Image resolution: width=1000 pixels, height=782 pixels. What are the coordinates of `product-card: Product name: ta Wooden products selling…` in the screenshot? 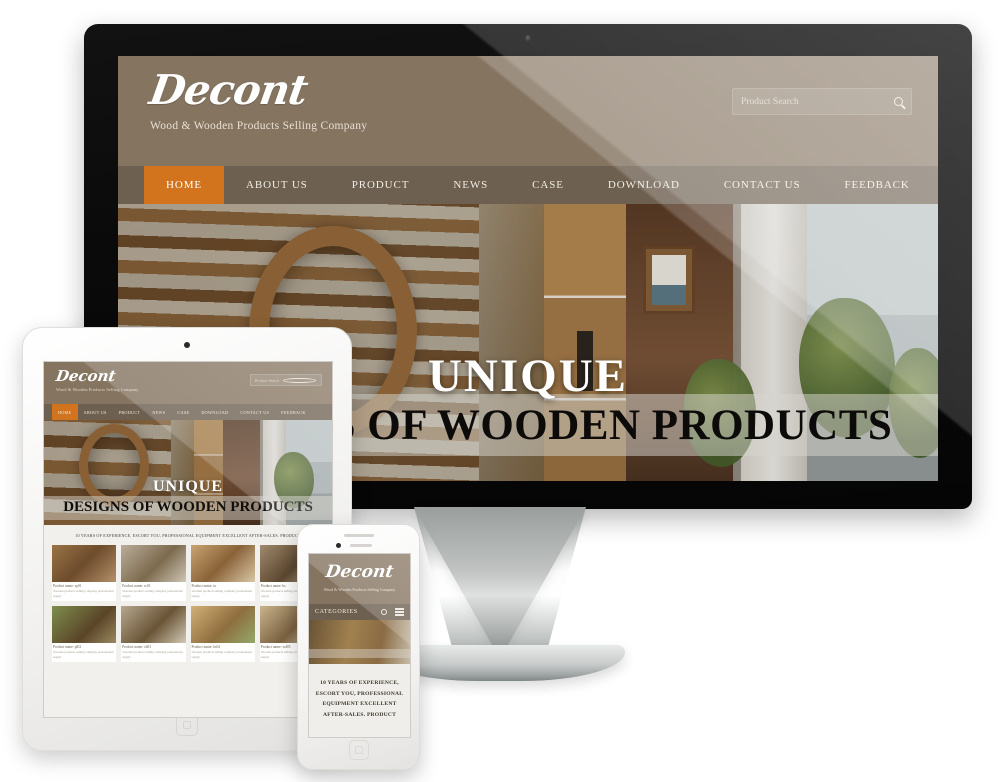 It's located at (222, 573).